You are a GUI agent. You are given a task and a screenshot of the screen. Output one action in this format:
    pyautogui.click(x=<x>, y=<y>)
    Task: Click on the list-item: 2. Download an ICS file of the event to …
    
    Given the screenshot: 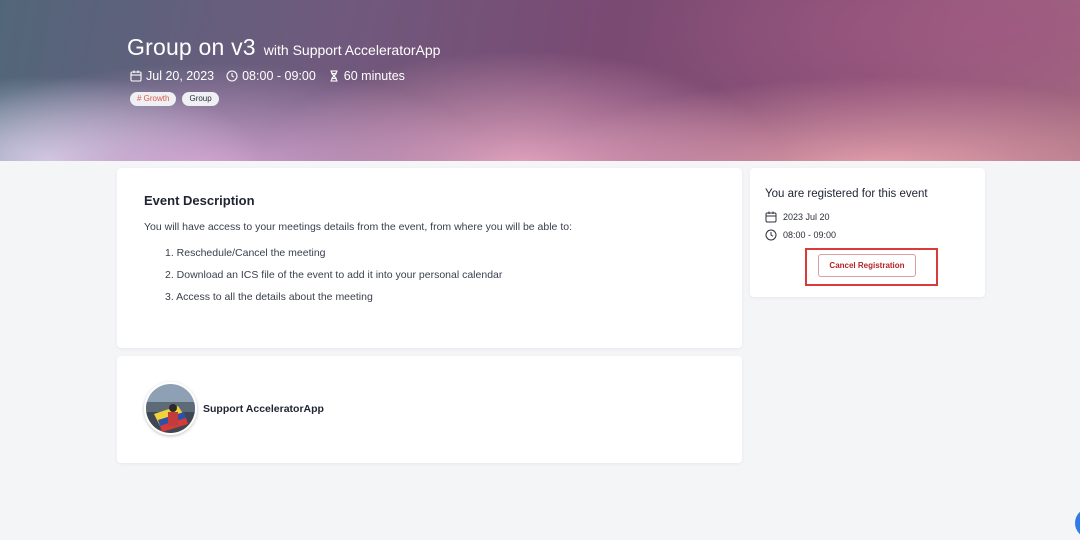 What is the action you would take?
    pyautogui.click(x=334, y=275)
    